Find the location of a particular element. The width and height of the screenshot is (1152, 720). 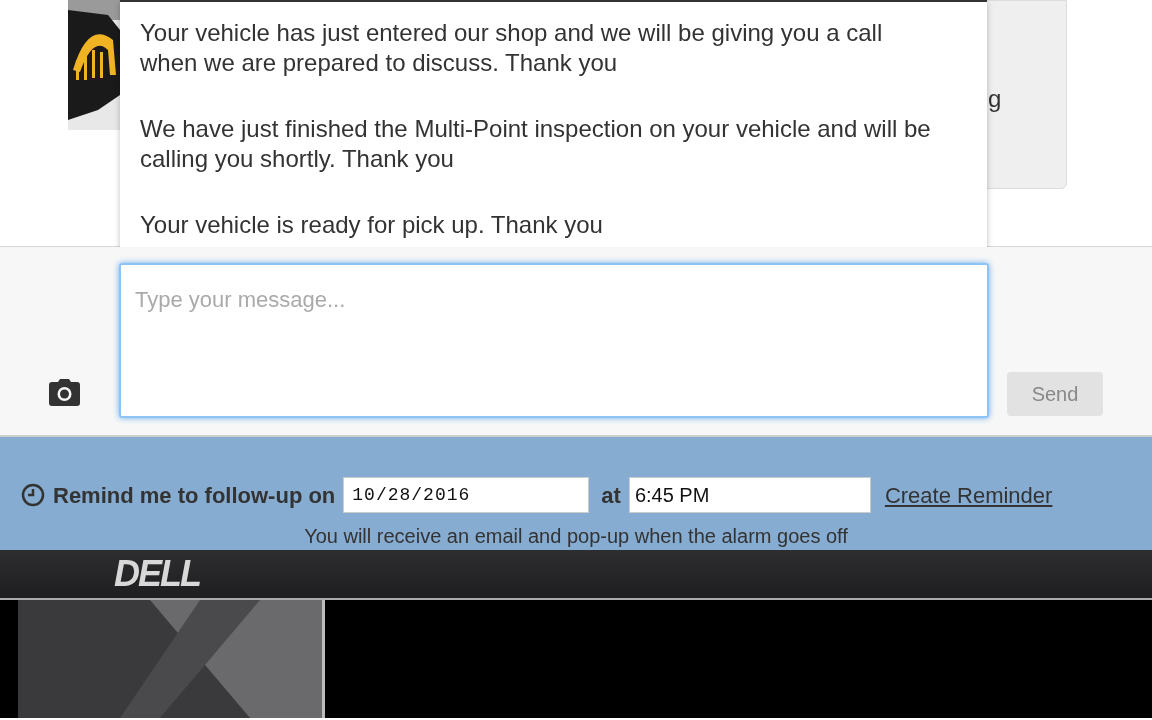

clock-icon is located at coordinates (33, 495).